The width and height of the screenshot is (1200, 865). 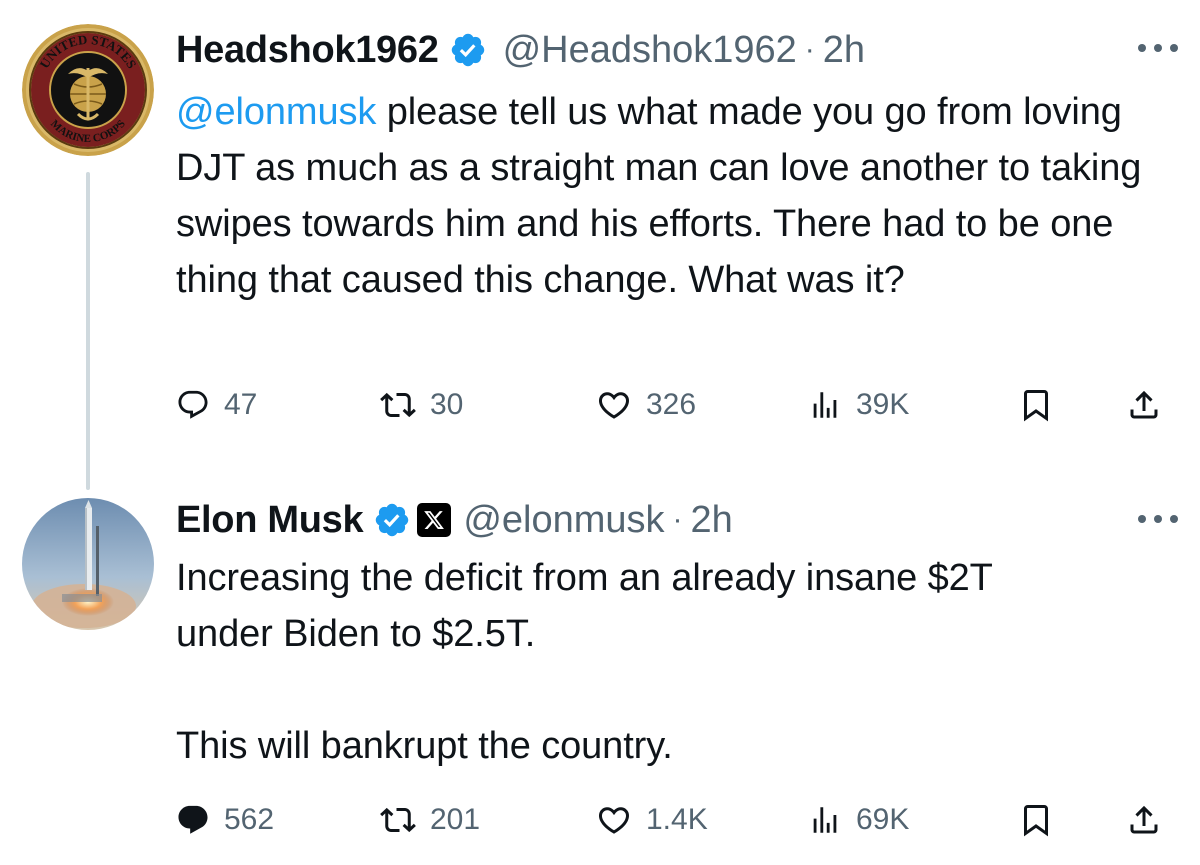 What do you see at coordinates (455, 819) in the screenshot?
I see `repost-count: 201` at bounding box center [455, 819].